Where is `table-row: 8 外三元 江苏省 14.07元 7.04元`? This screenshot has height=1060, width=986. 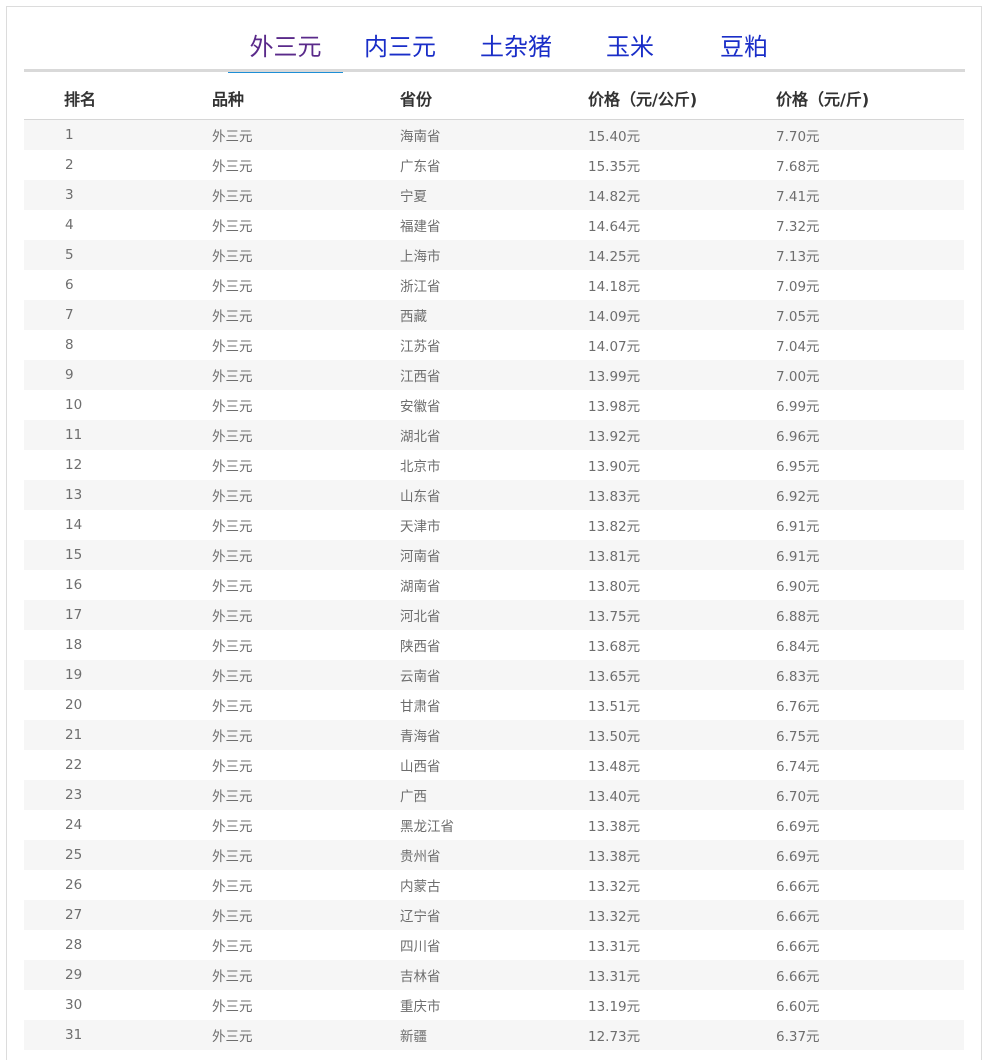 table-row: 8 外三元 江苏省 14.07元 7.04元 is located at coordinates (494, 345).